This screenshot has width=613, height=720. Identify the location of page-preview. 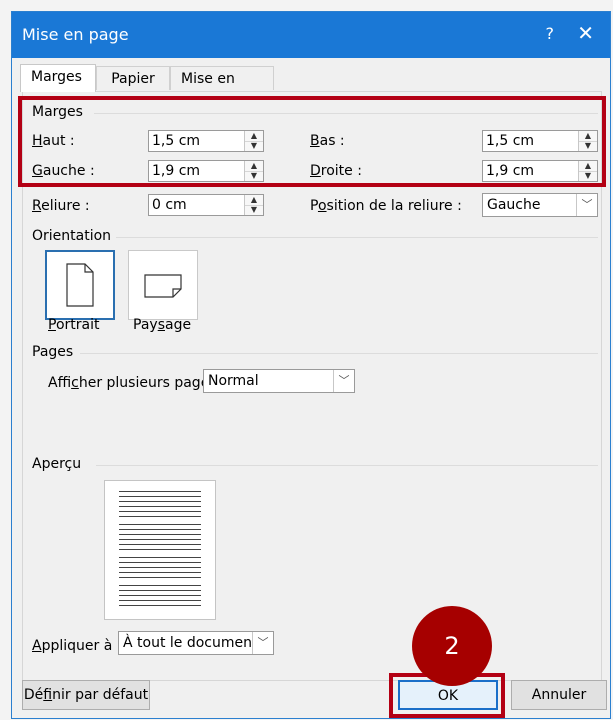
(160, 550).